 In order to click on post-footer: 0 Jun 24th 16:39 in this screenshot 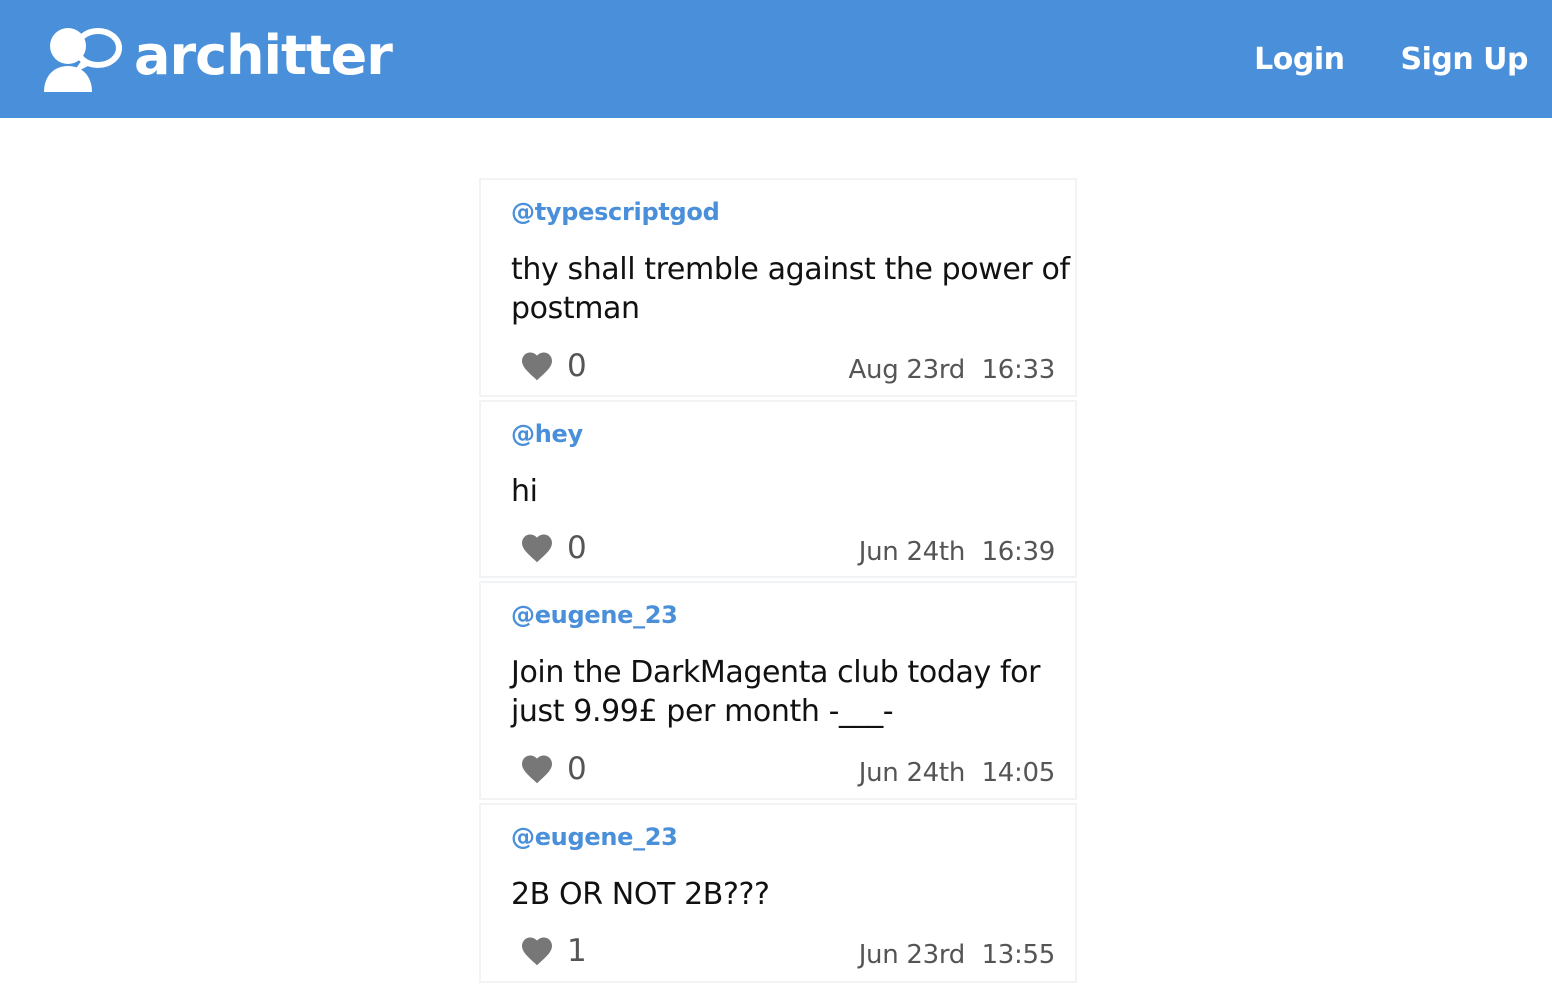, I will do `click(787, 550)`.